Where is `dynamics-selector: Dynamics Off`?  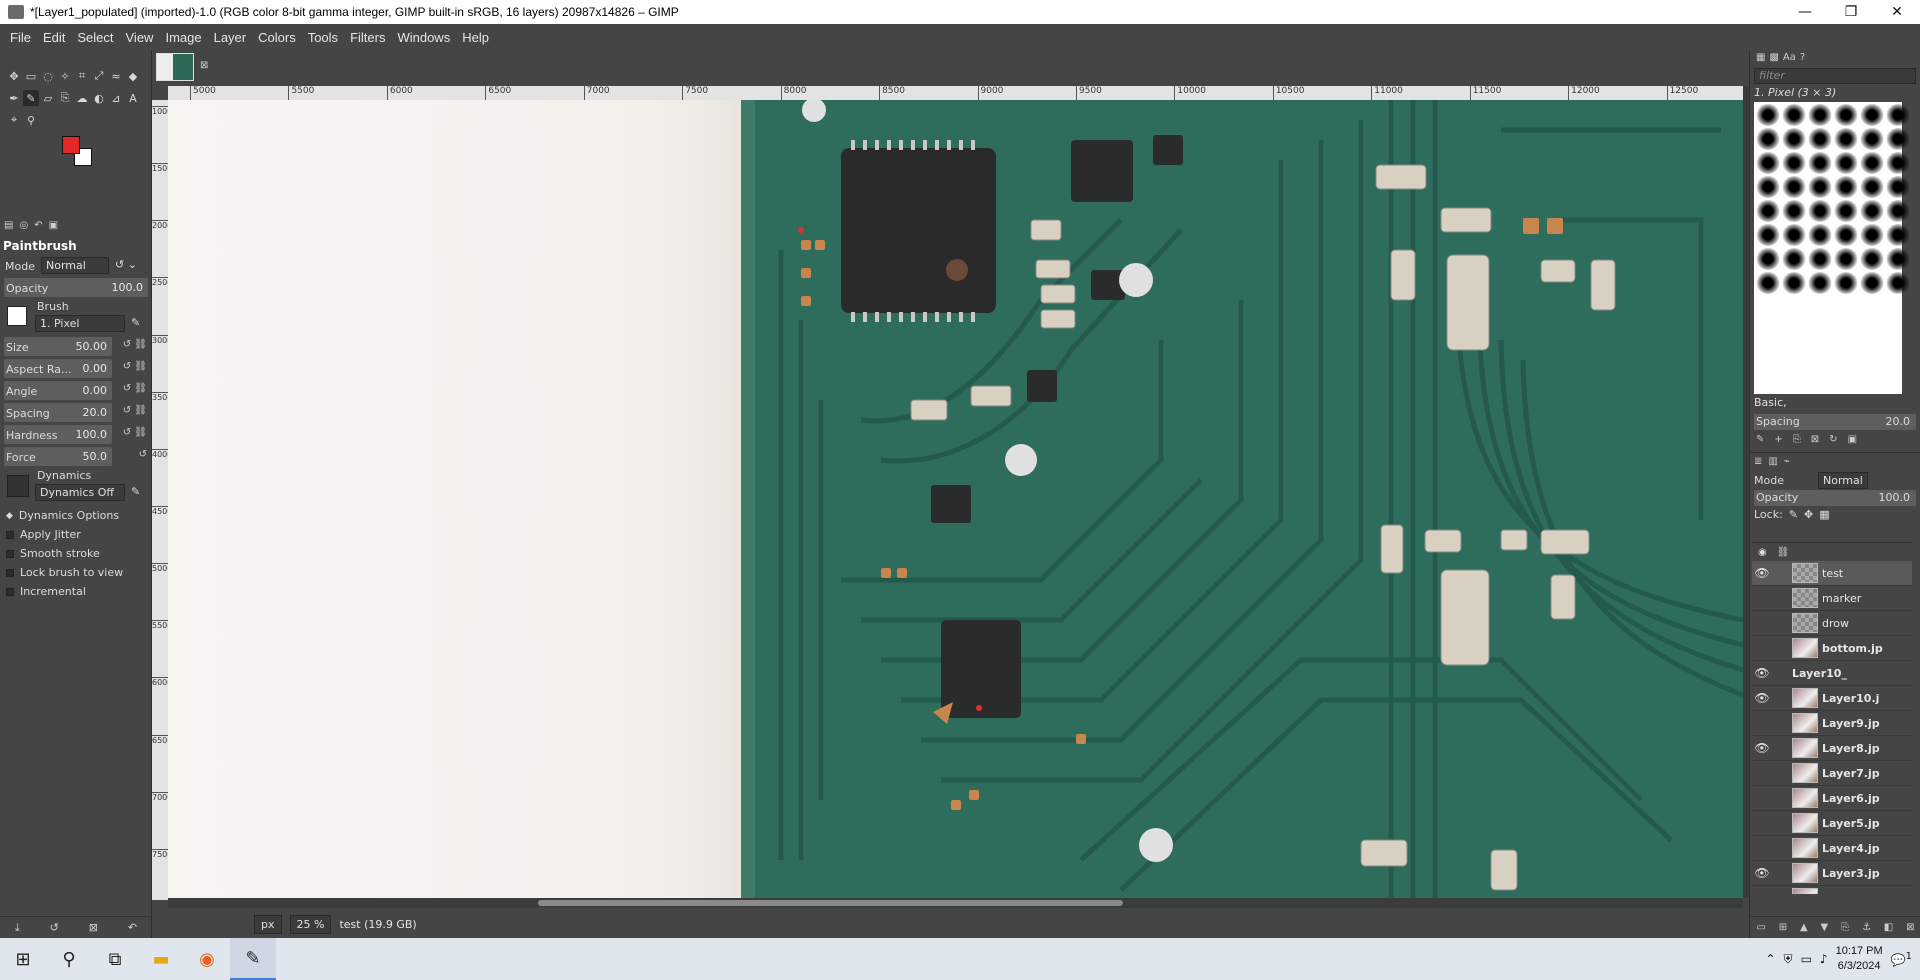 dynamics-selector: Dynamics Off is located at coordinates (80, 492).